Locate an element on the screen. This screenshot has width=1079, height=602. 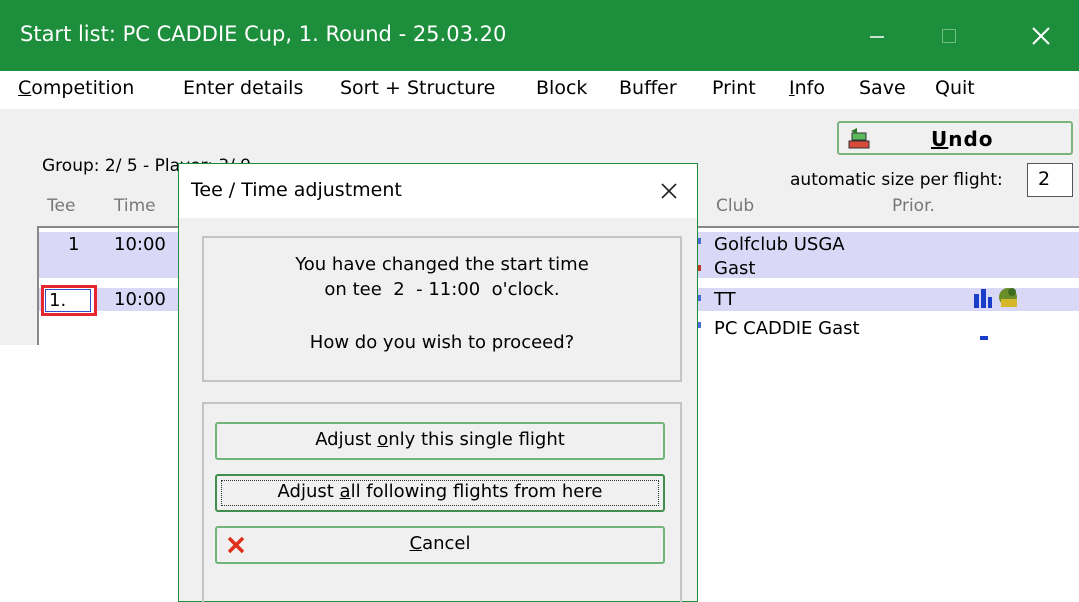
focus-ring is located at coordinates (440, 493).